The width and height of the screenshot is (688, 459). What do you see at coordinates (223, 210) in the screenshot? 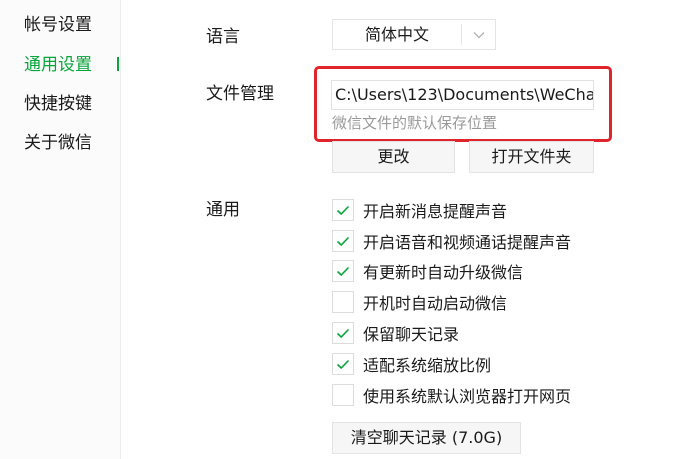
I see `general-label: 通用` at bounding box center [223, 210].